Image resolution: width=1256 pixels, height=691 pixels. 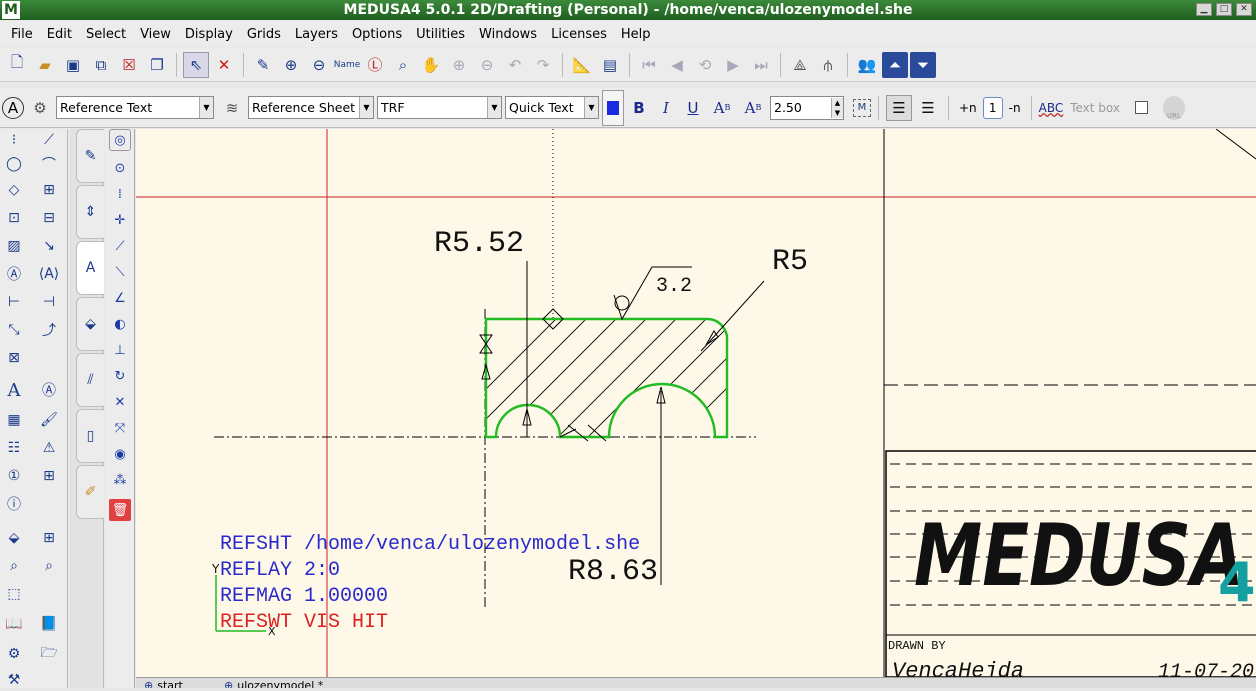 What do you see at coordinates (666, 108) in the screenshot?
I see `italic-button: I` at bounding box center [666, 108].